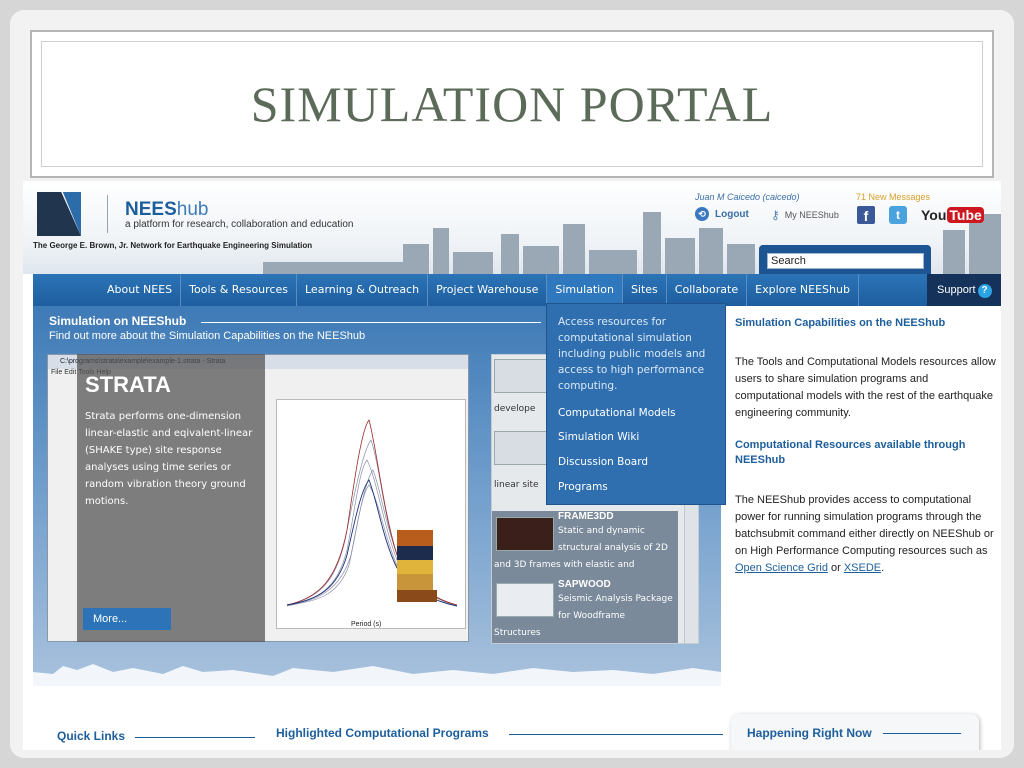 This screenshot has width=1024, height=768. What do you see at coordinates (118, 321) in the screenshot?
I see `feature-title: Simulation on NEEShub` at bounding box center [118, 321].